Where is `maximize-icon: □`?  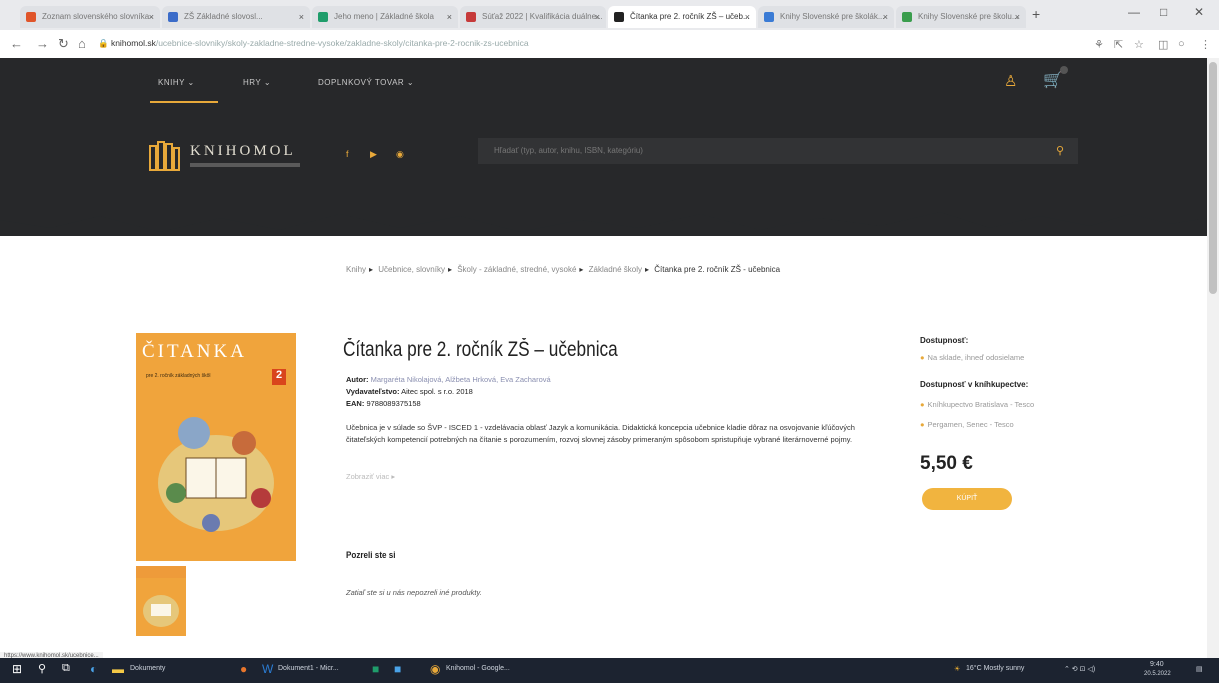
maximize-icon: □ is located at coordinates (1163, 12).